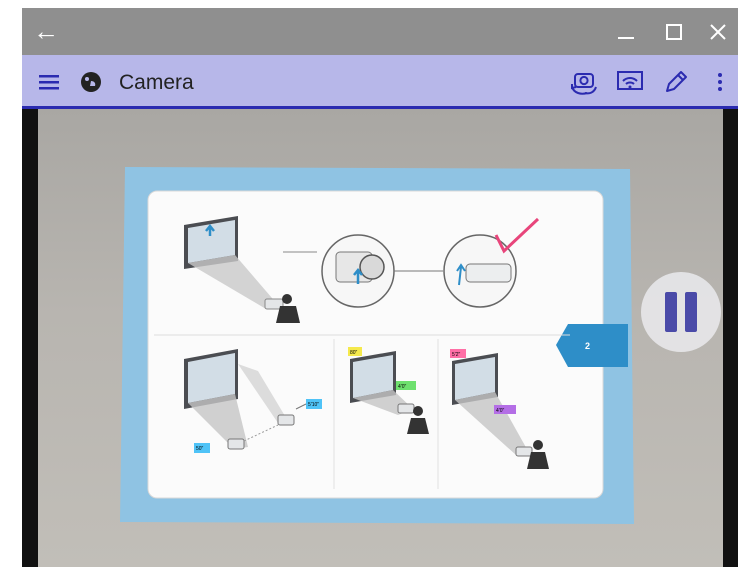  I want to click on cast-button, so click(630, 82).